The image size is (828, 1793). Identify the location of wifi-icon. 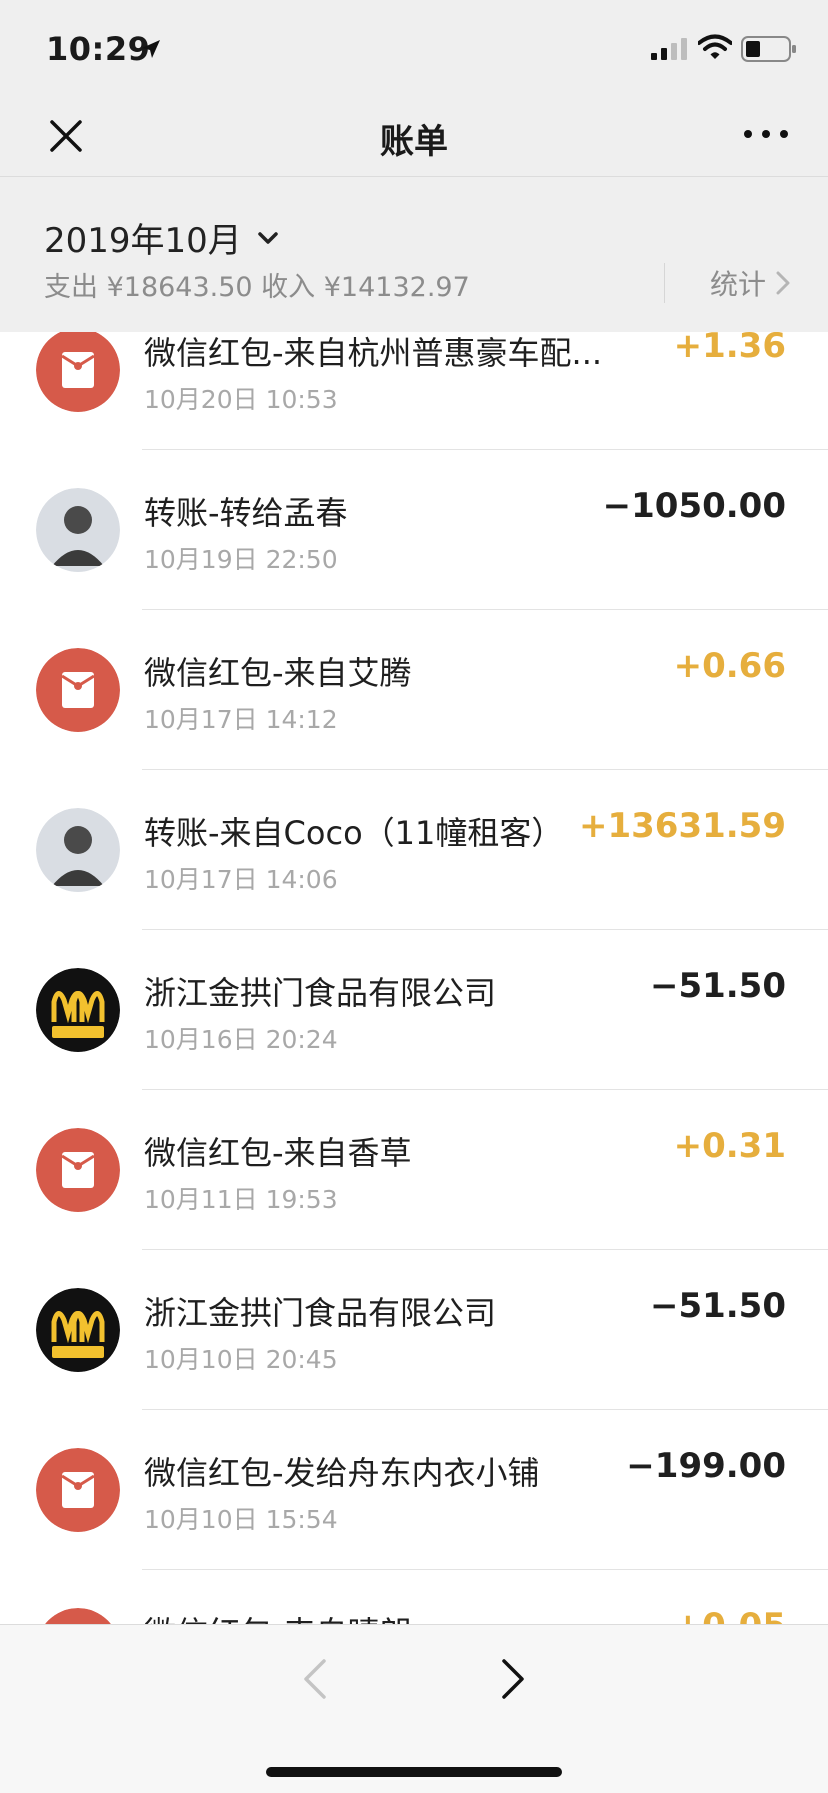
(715, 46).